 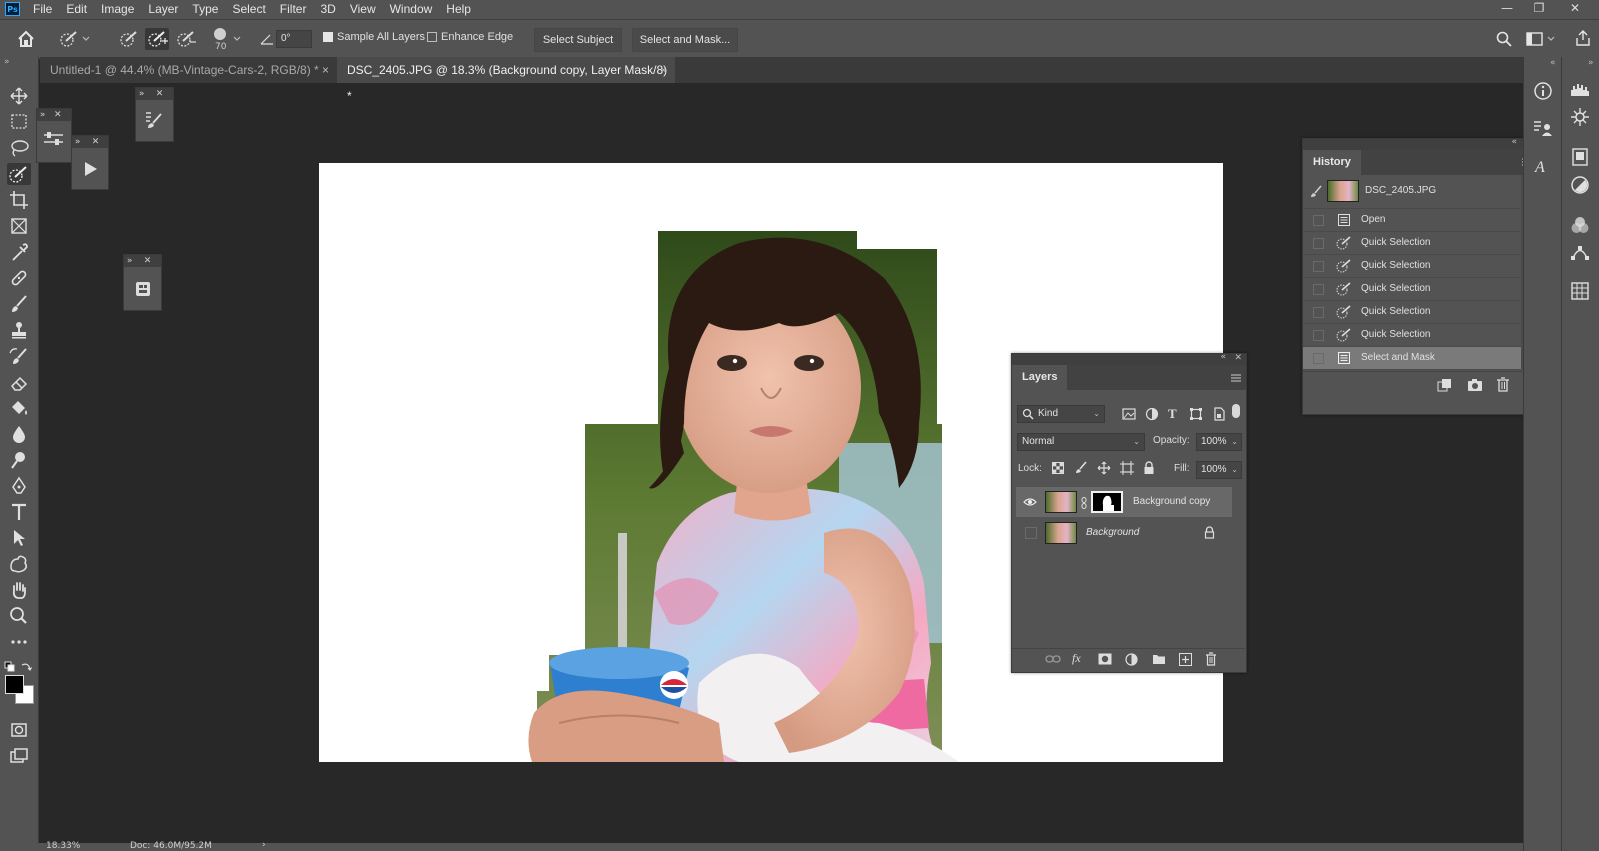 What do you see at coordinates (1040, 377) in the screenshot?
I see `layers-tab: Layers` at bounding box center [1040, 377].